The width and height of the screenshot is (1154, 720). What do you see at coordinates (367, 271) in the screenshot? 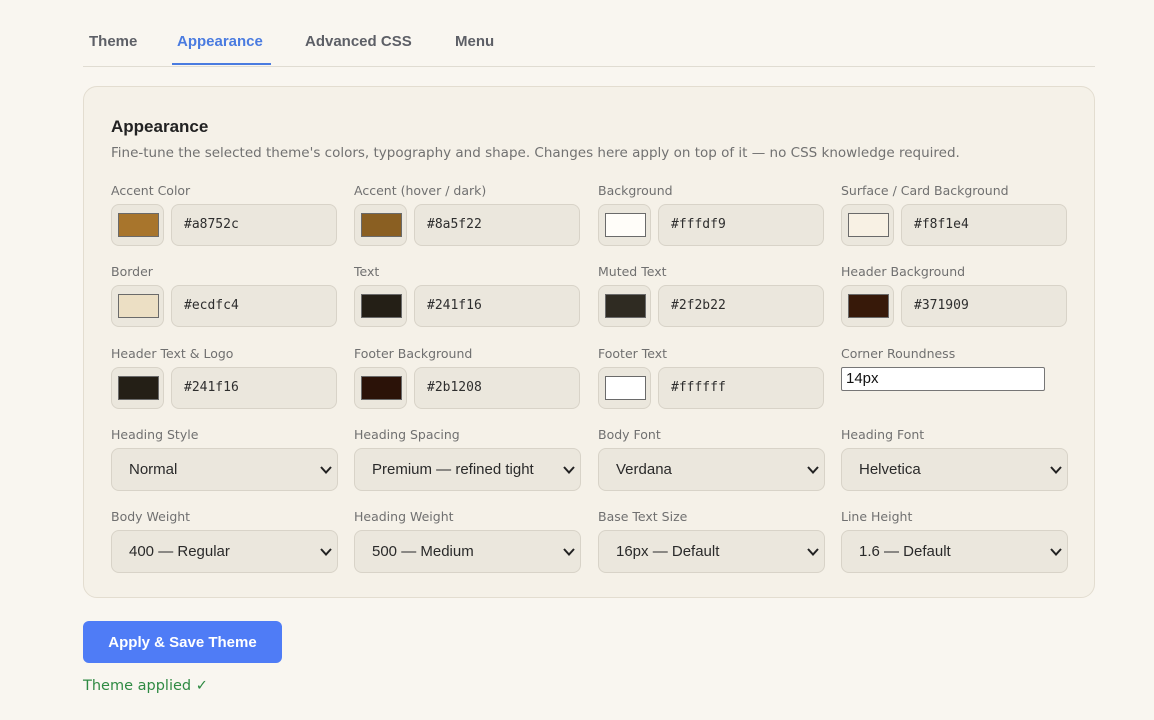
I see `field-label: Text` at bounding box center [367, 271].